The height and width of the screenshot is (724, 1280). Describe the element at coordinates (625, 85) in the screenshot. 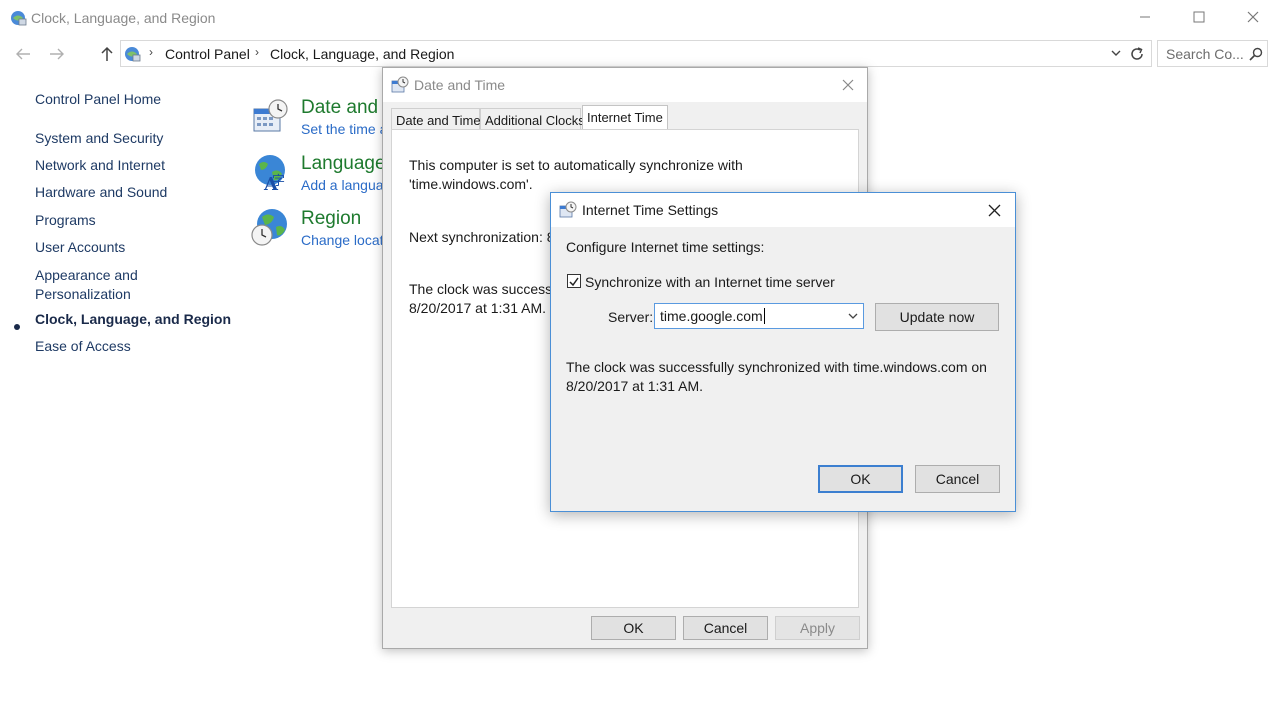

I see `dialog-title-bar: Date and Time` at that location.